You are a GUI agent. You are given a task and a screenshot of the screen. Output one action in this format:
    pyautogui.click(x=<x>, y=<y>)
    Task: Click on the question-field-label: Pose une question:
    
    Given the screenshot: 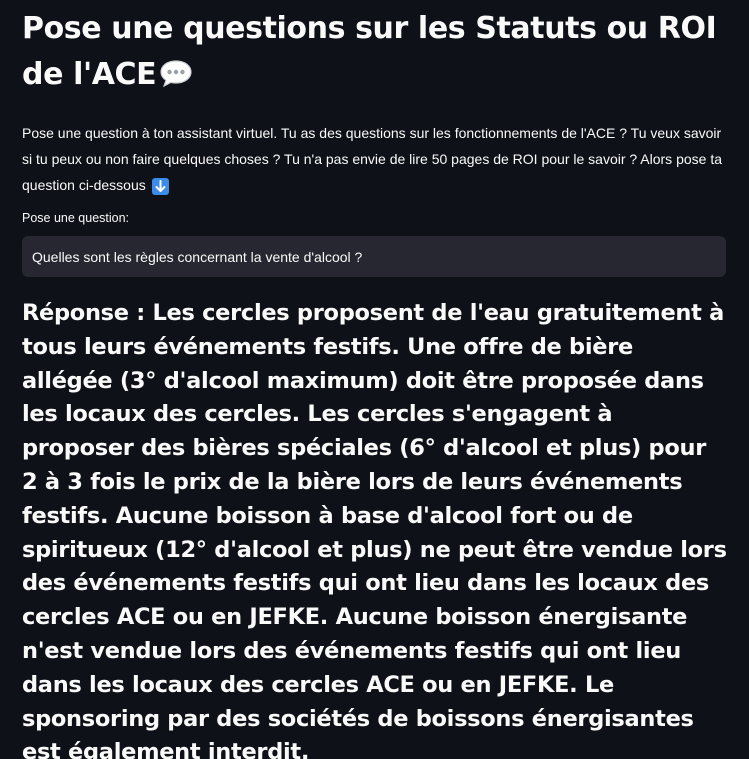 What is the action you would take?
    pyautogui.click(x=76, y=218)
    